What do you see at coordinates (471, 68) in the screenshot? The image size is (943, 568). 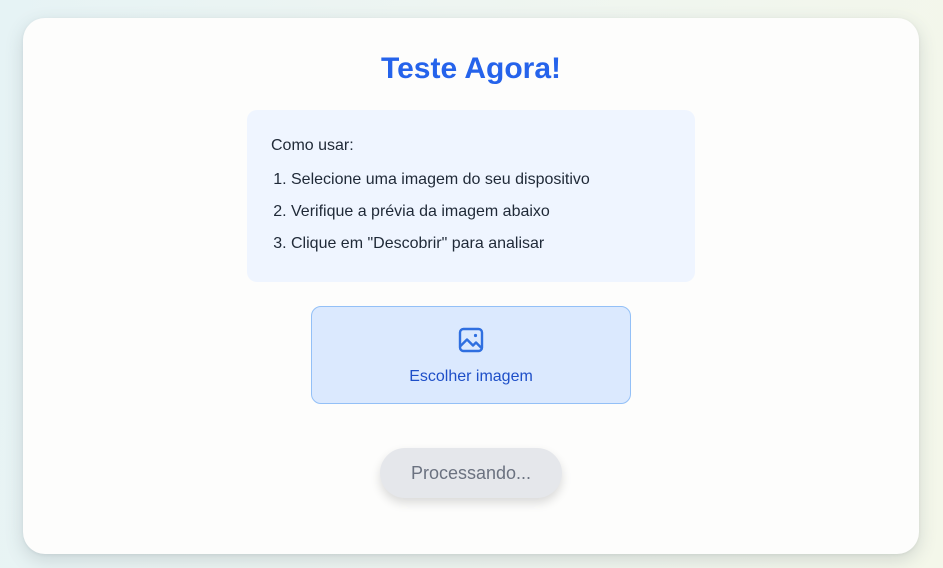 I see `page-title: Teste Agora!` at bounding box center [471, 68].